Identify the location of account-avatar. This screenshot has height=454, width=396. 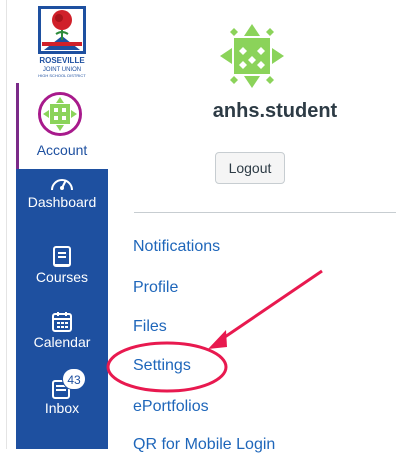
(60, 114).